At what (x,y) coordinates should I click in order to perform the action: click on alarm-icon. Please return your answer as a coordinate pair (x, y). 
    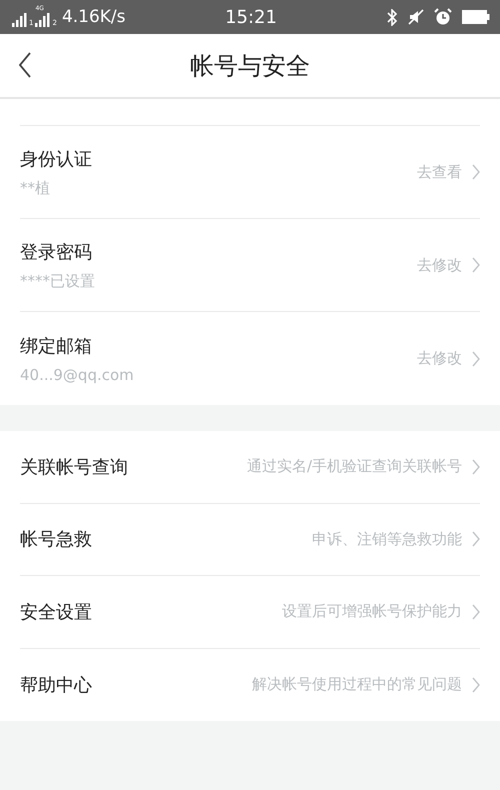
    Looking at the image, I should click on (443, 17).